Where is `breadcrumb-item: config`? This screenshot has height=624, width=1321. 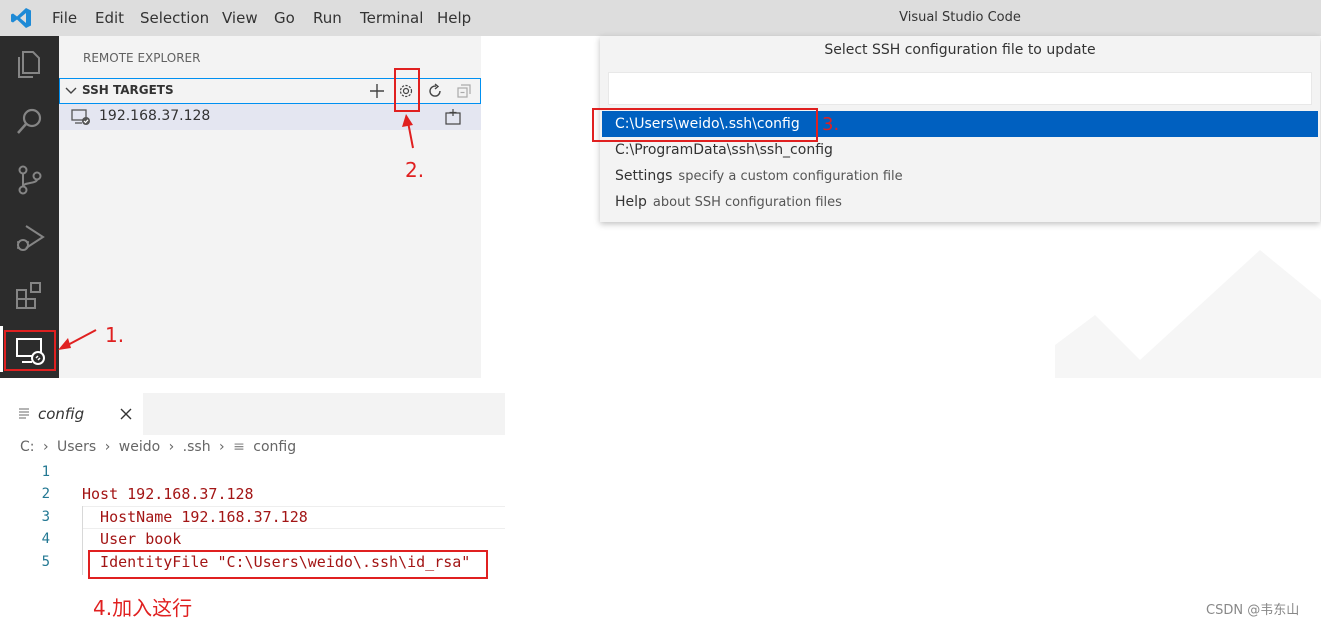 breadcrumb-item: config is located at coordinates (274, 447).